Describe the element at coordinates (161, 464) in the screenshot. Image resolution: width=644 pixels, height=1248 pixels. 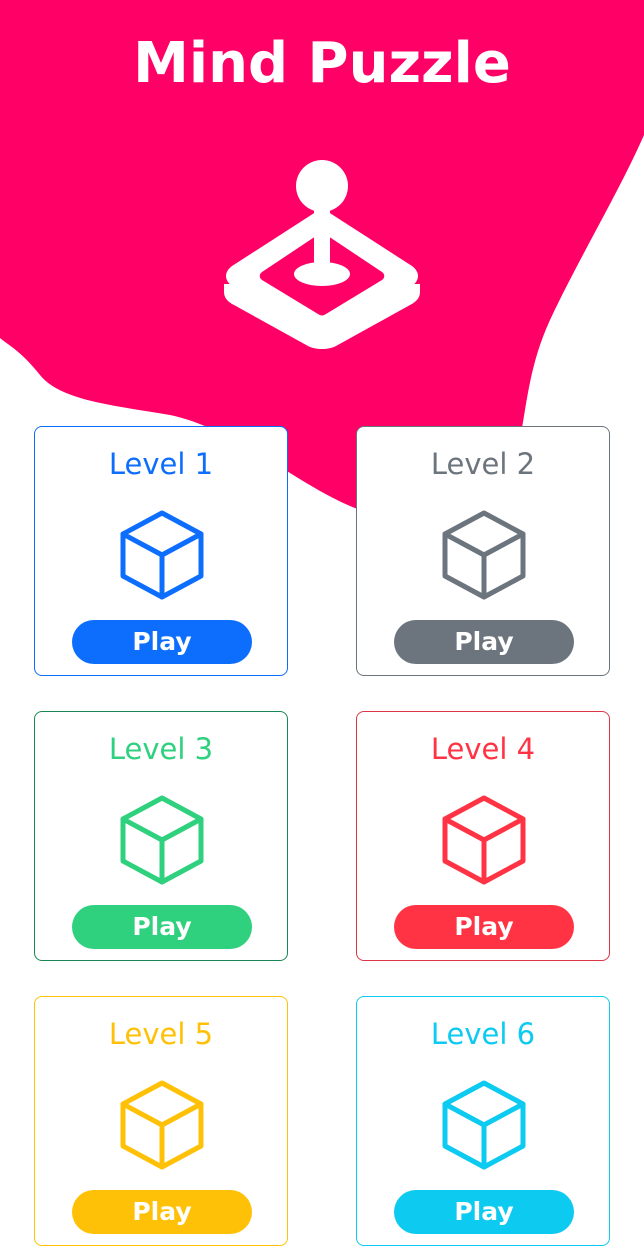
I see `level-title: Level 1` at that location.